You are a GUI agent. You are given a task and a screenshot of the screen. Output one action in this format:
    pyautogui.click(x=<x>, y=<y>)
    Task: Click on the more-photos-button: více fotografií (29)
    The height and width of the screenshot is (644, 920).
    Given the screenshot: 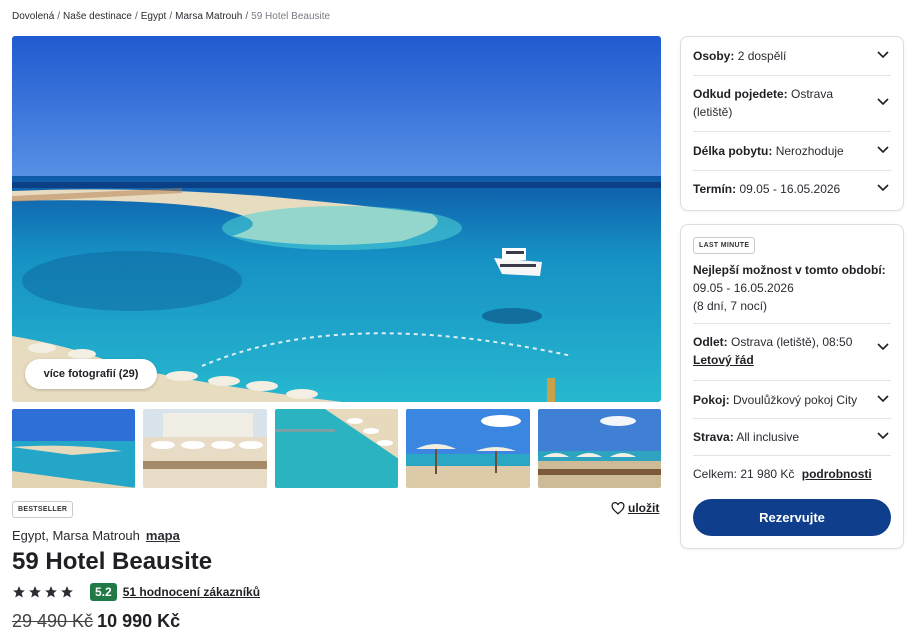 What is the action you would take?
    pyautogui.click(x=91, y=374)
    